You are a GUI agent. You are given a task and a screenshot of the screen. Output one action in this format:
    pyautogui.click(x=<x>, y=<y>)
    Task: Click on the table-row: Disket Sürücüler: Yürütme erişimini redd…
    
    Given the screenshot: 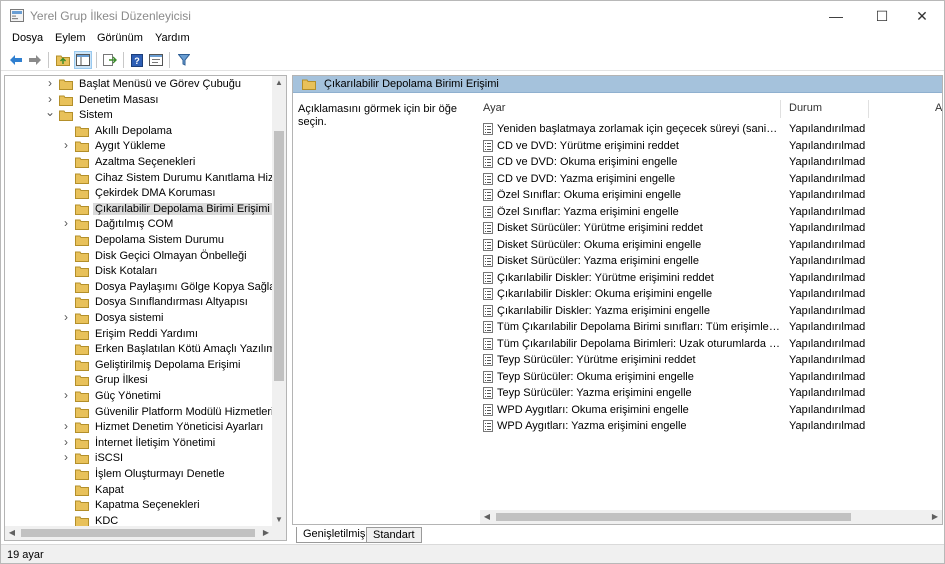 What is the action you would take?
    pyautogui.click(x=711, y=228)
    